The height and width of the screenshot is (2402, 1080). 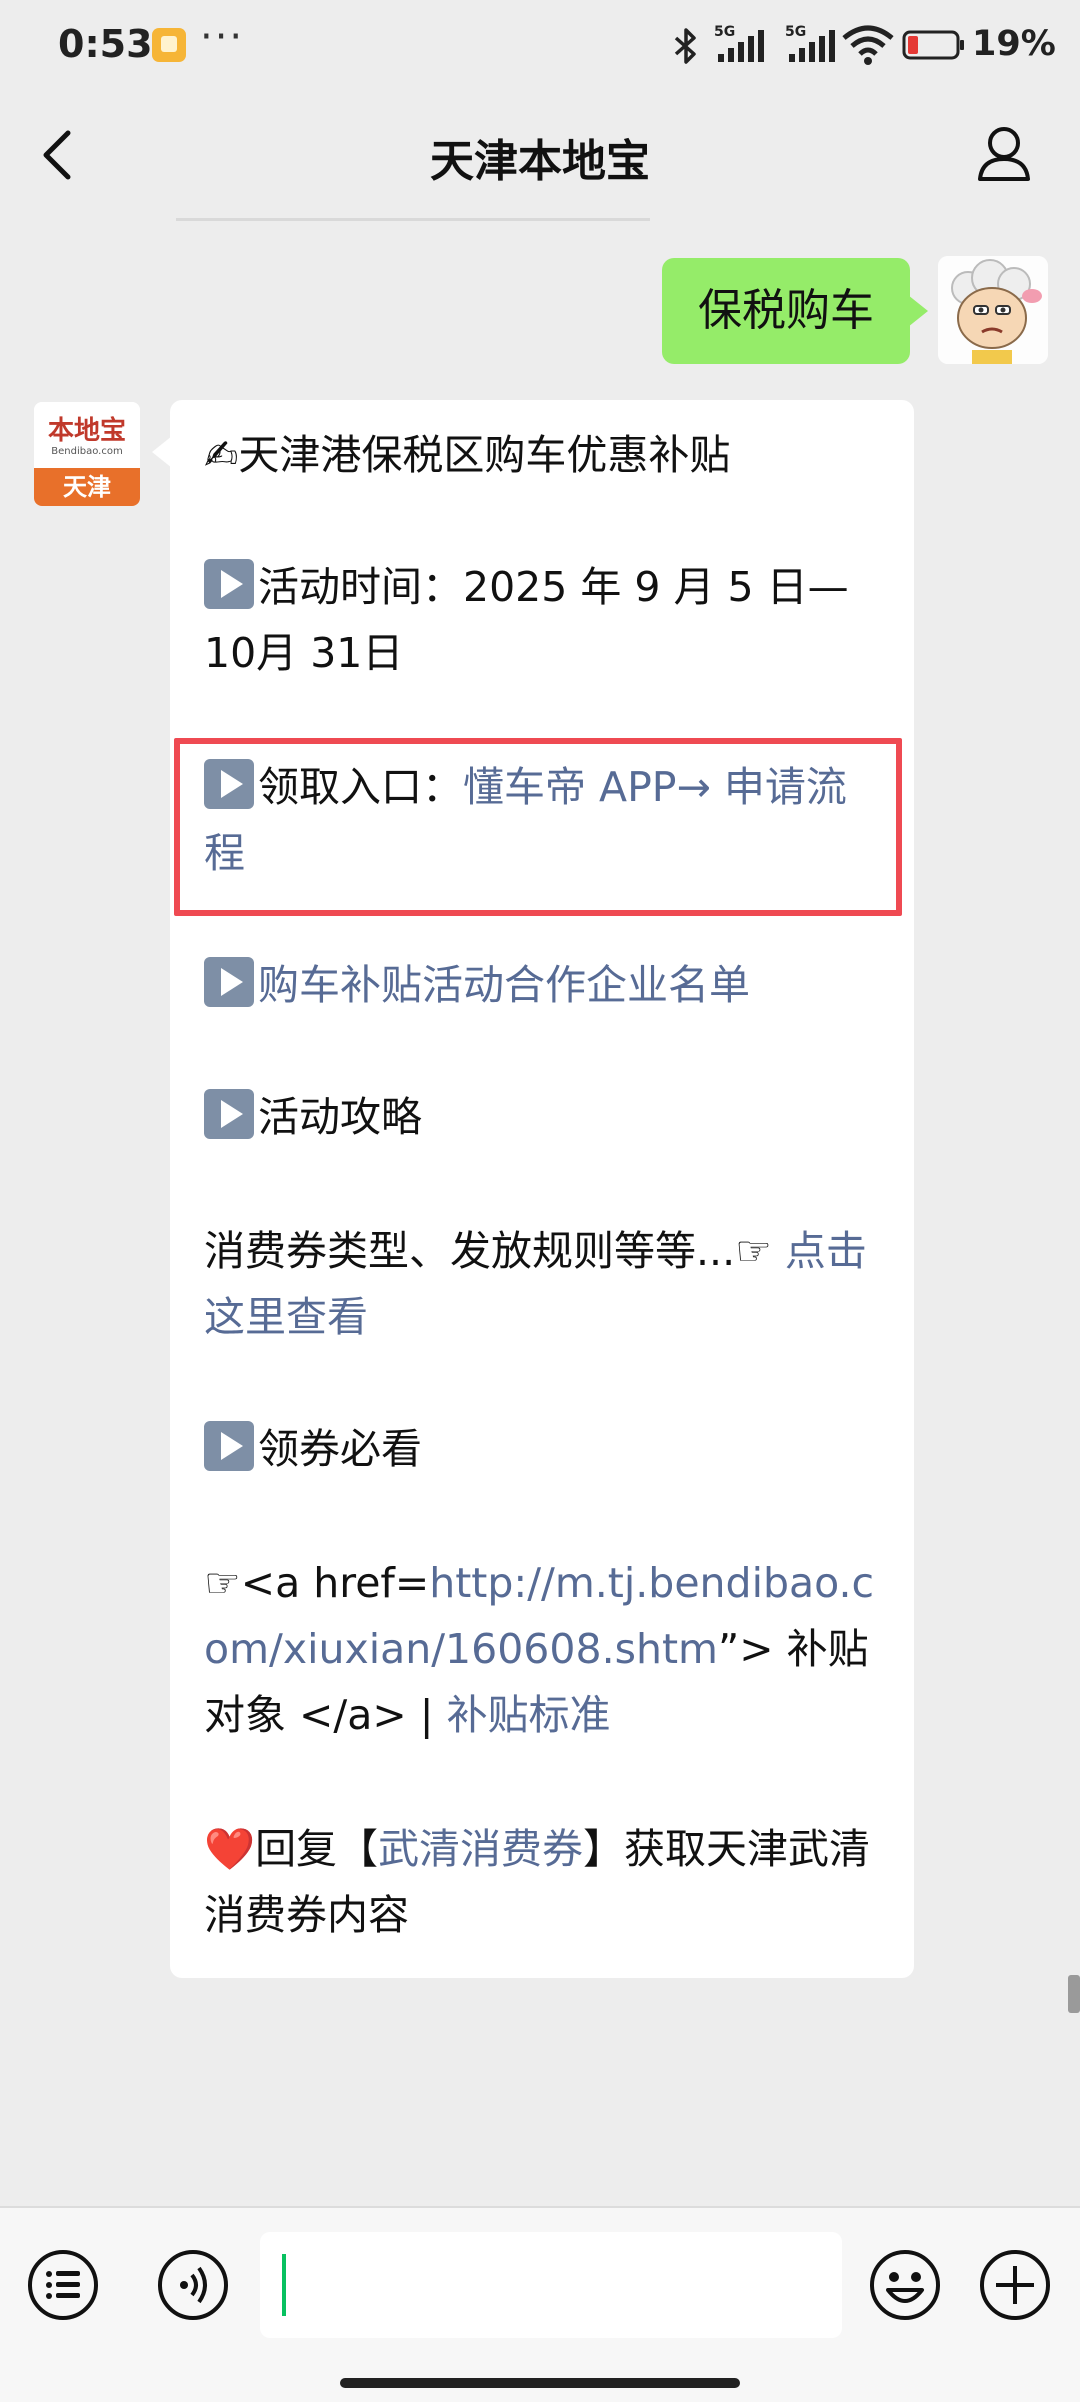 I want to click on network-label-1: 5G, so click(x=724, y=32).